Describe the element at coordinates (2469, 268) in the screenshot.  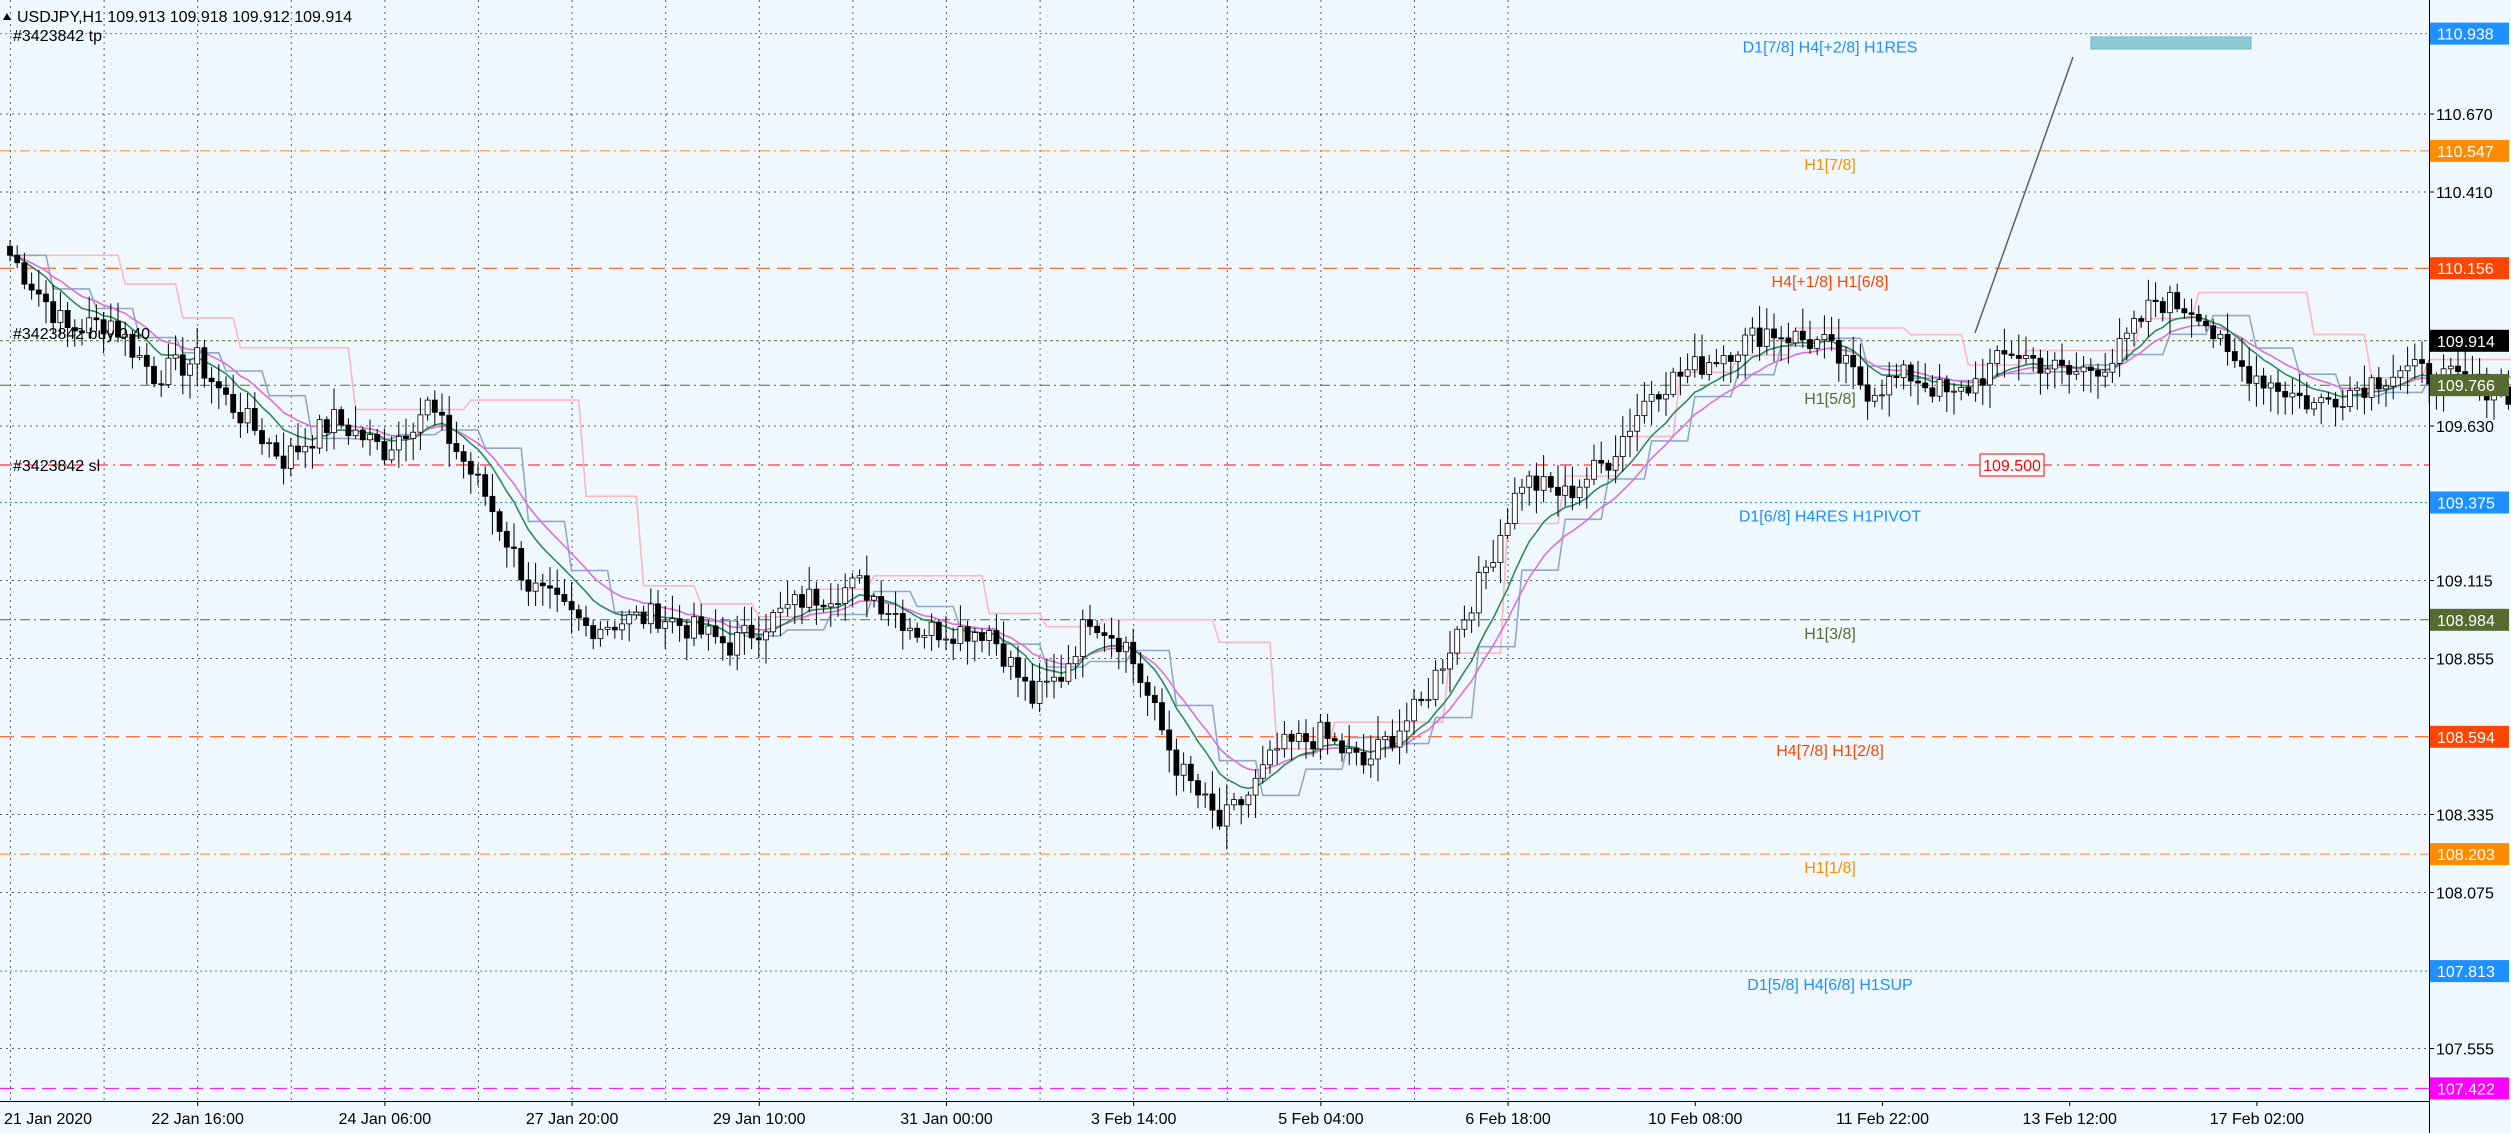
I see `level-price-tag: 110.156` at that location.